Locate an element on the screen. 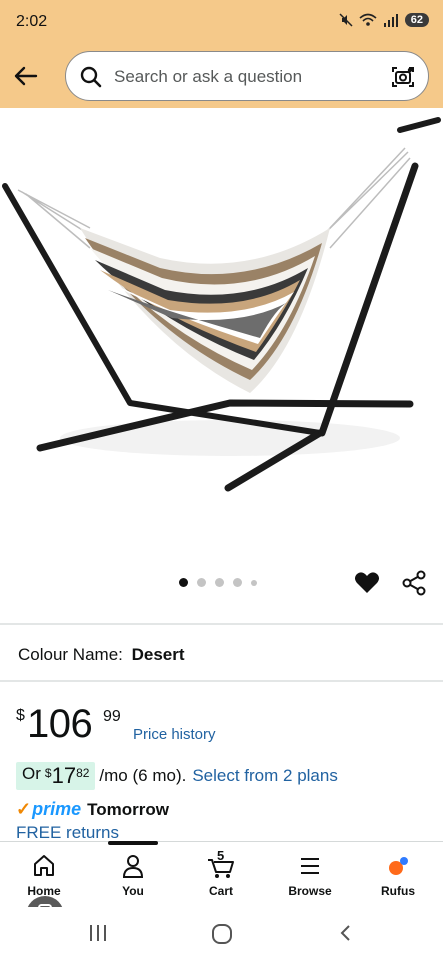 This screenshot has height=960, width=443. nav-browse-label: Browse is located at coordinates (310, 891).